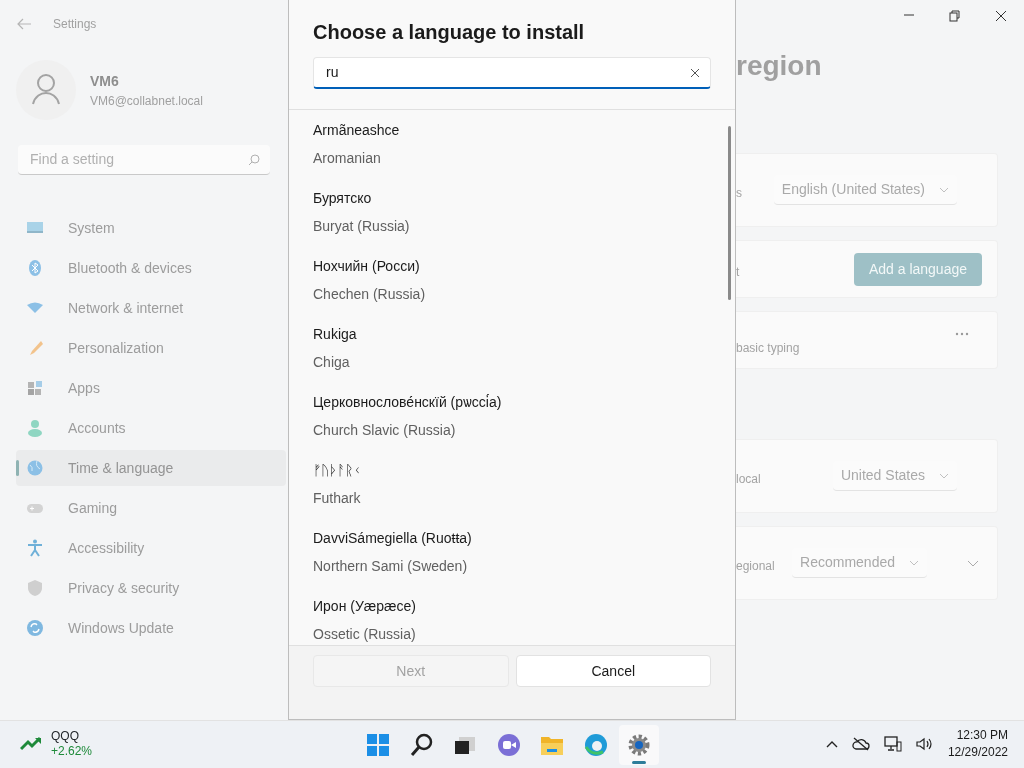  I want to click on language-english-name: Ossetic (Russia), so click(365, 634).